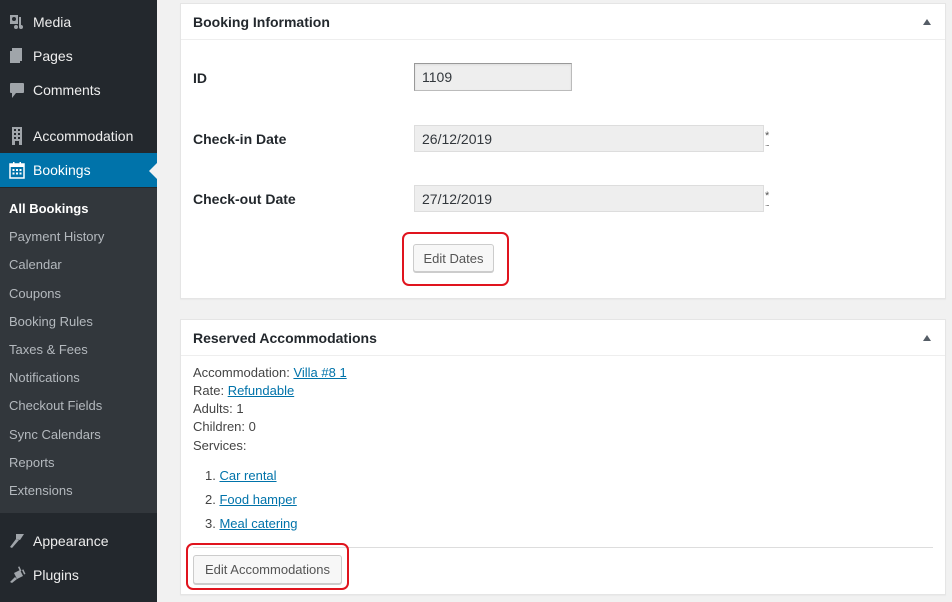 Image resolution: width=952 pixels, height=602 pixels. I want to click on services-label: Services:, so click(220, 445).